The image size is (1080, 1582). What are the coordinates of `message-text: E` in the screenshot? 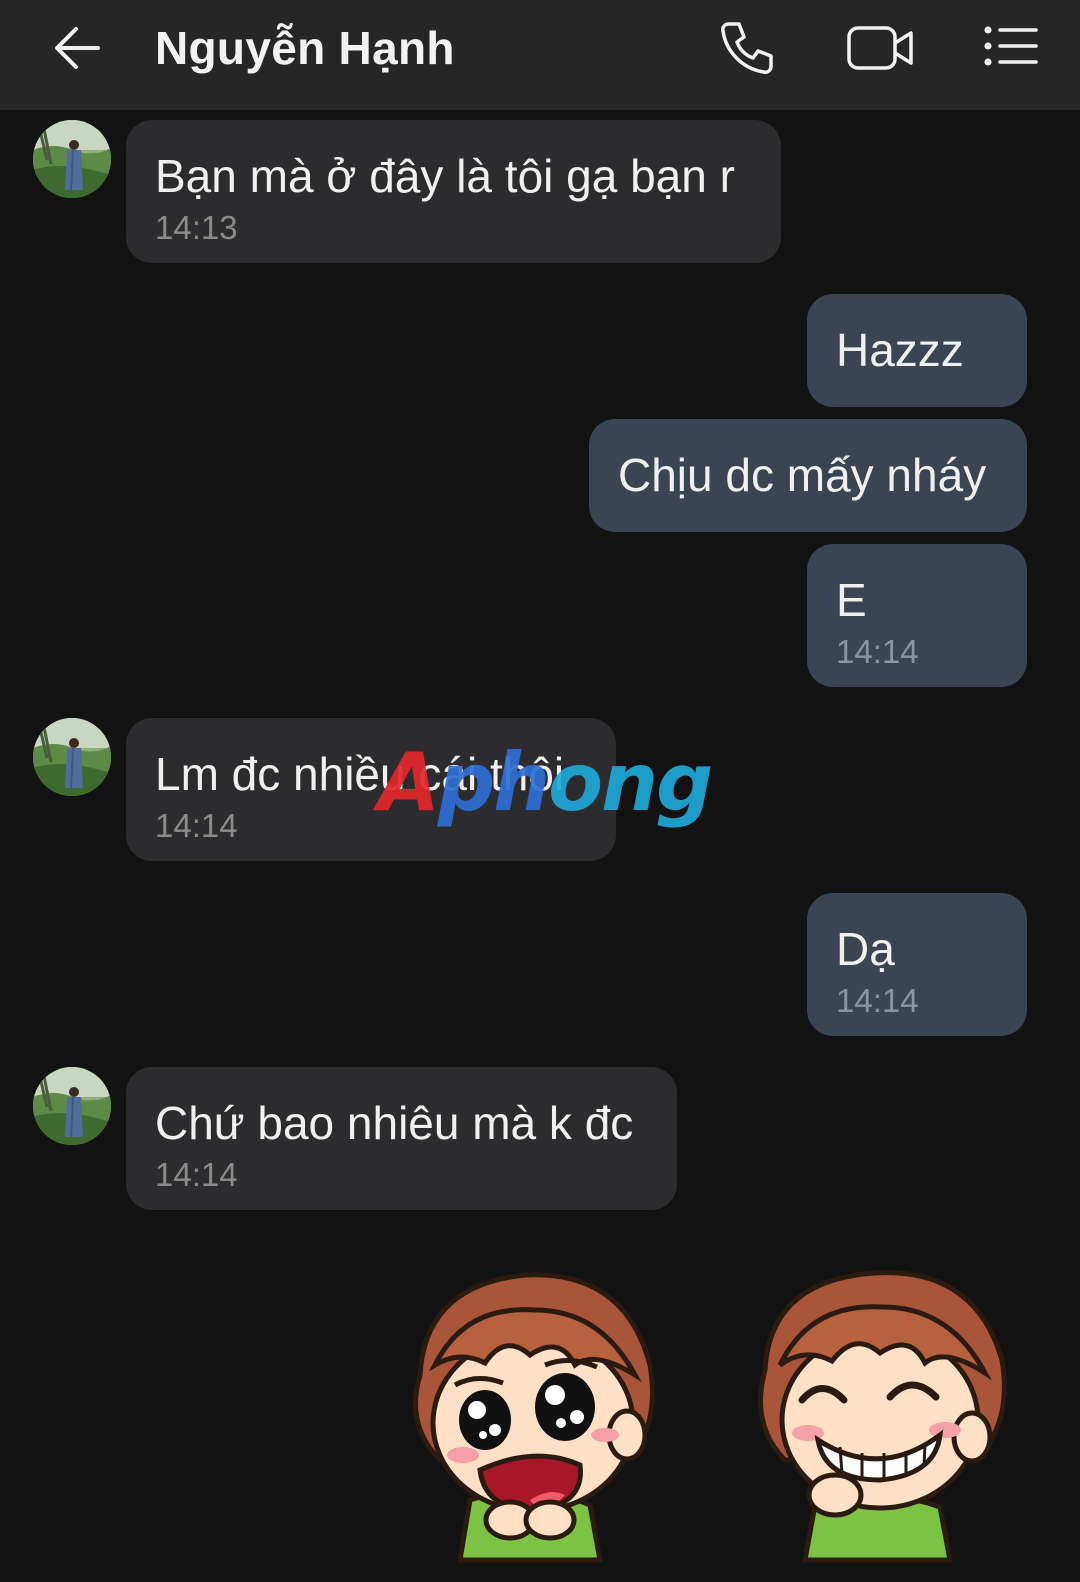 It's located at (851, 600).